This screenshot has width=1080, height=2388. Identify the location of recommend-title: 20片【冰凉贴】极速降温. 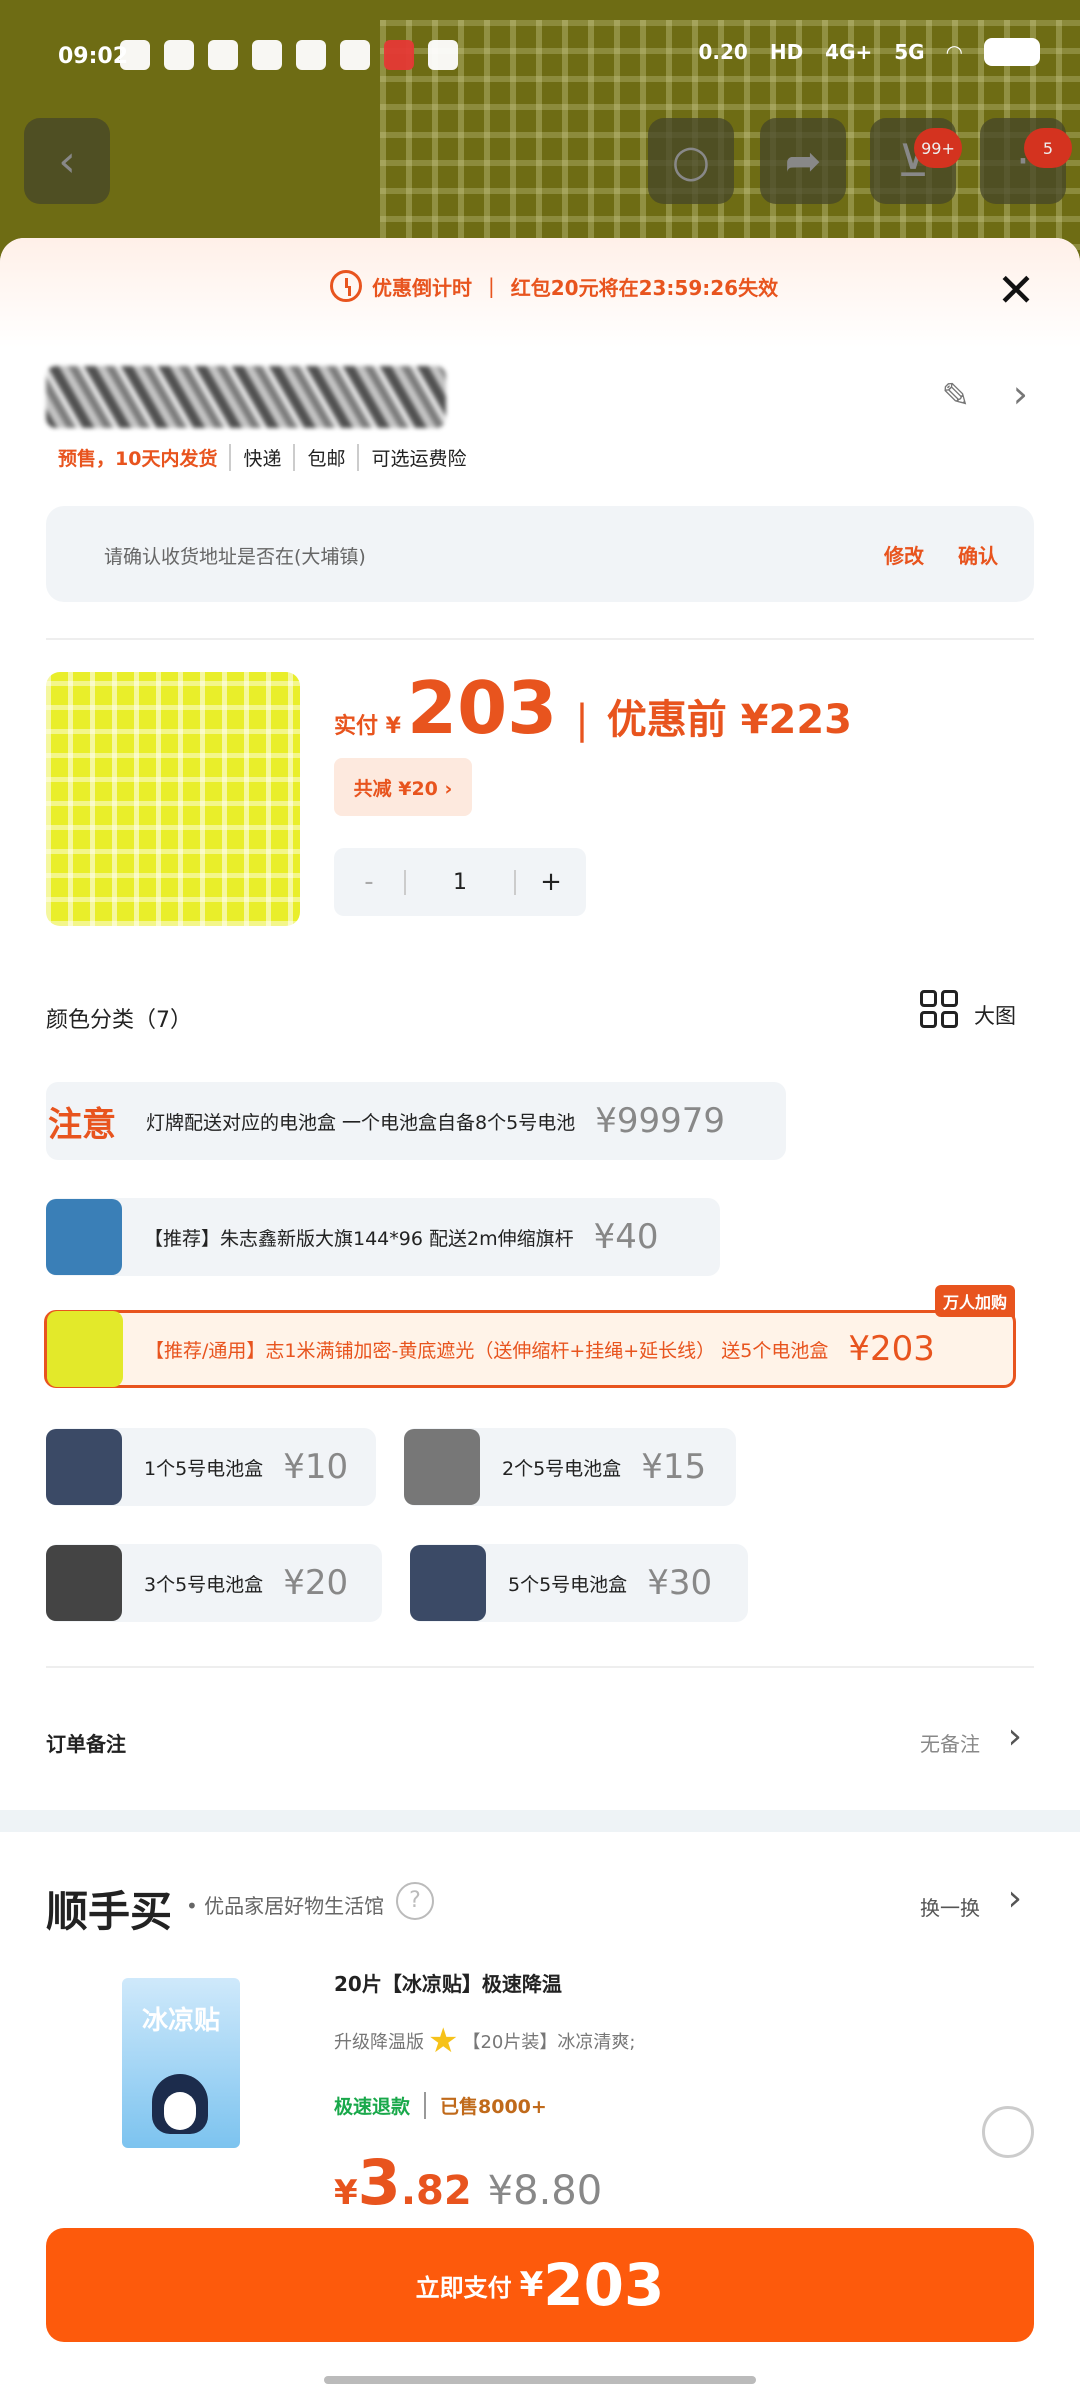
(448, 1982).